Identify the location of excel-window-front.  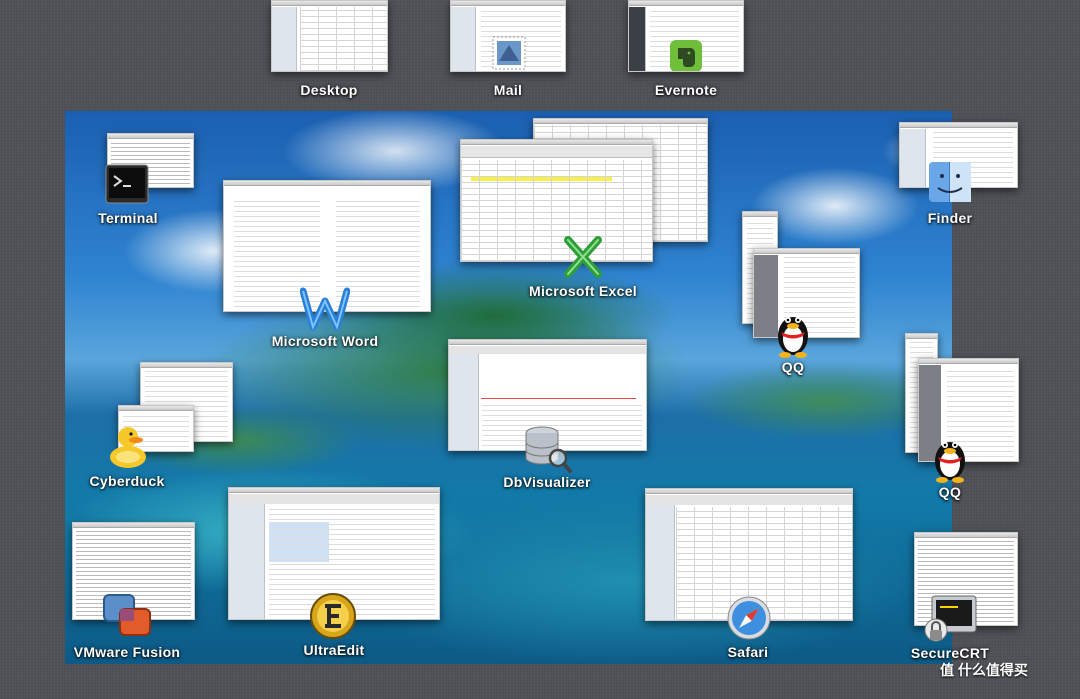
(556, 200).